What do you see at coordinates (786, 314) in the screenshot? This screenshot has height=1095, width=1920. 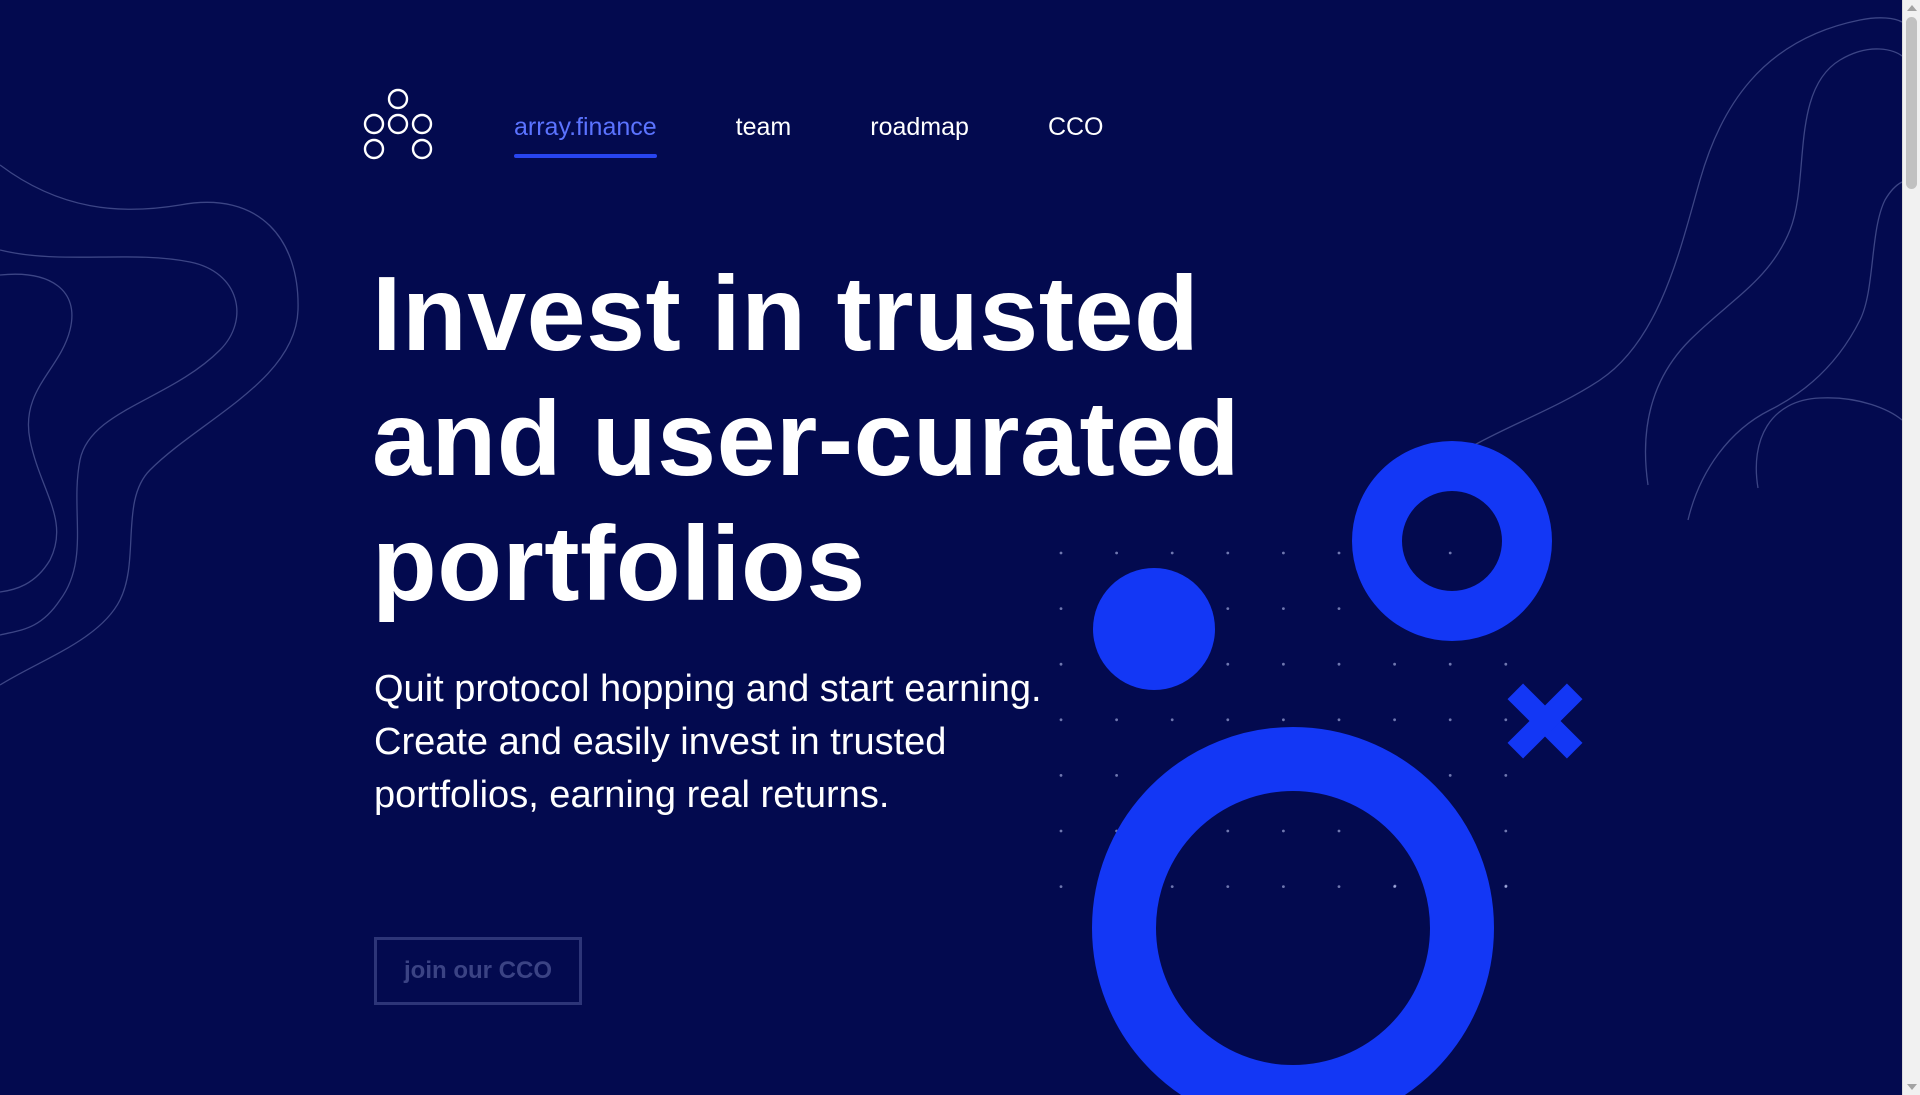 I see `hero-title-line: Invest in trusted` at bounding box center [786, 314].